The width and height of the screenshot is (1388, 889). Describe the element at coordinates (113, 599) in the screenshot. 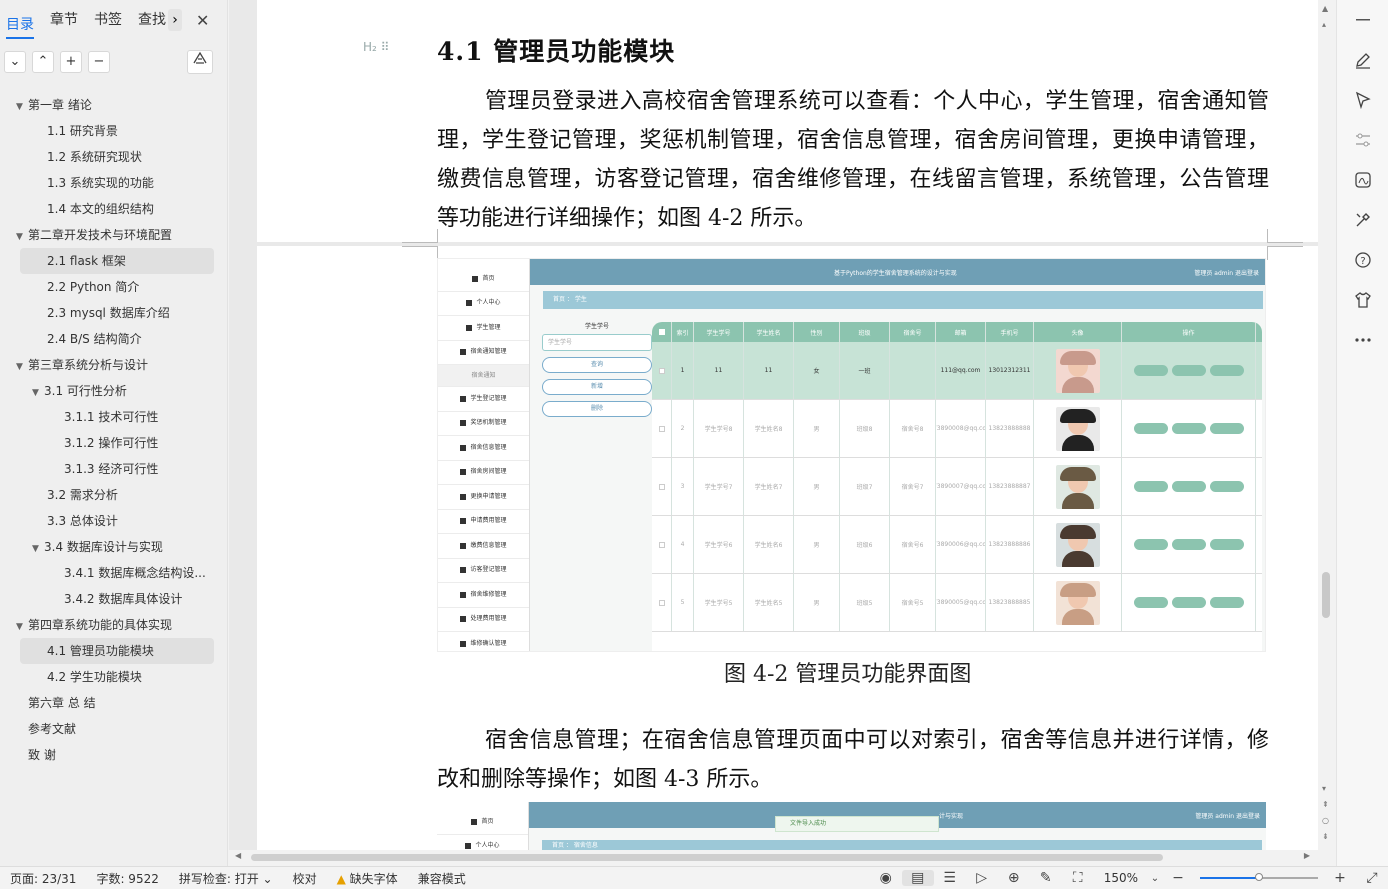

I see `toc-item: 3.4.2 数据库具体设计` at that location.